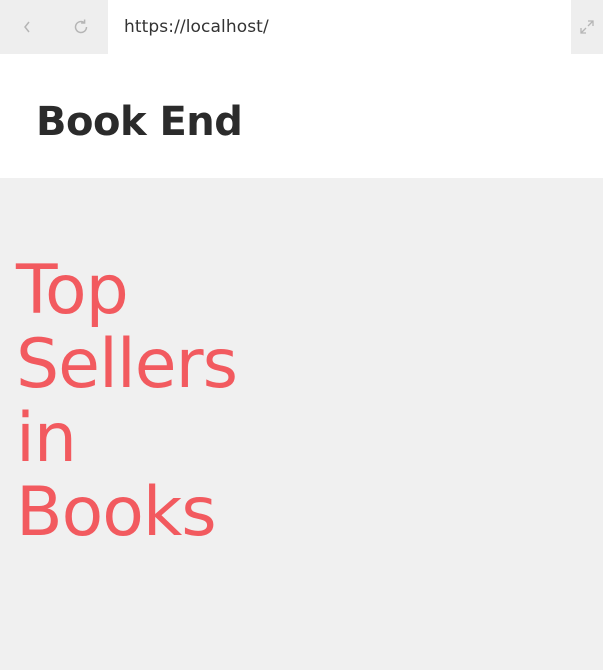 This screenshot has width=603, height=670. I want to click on hero-heading-line: Sellers, so click(127, 364).